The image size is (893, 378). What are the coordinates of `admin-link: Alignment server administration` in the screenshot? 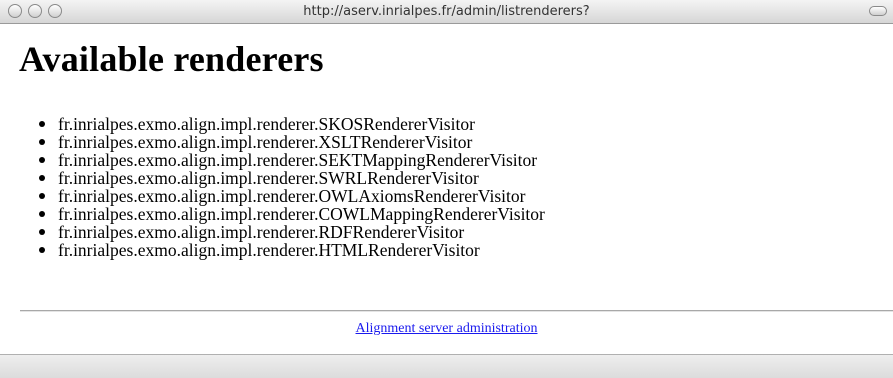 It's located at (447, 328).